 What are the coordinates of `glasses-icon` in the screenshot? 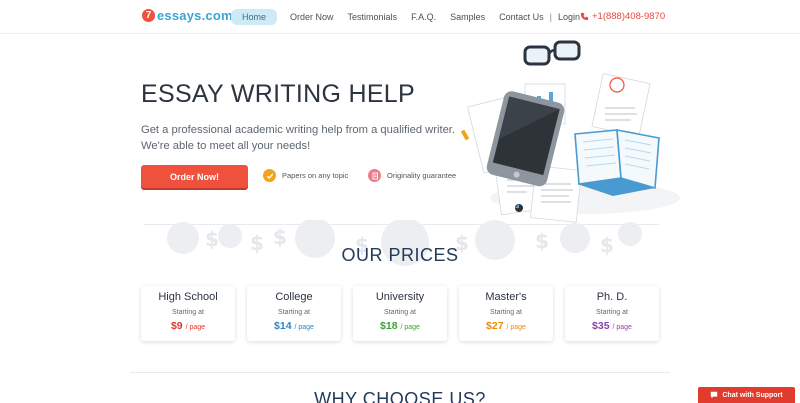 It's located at (552, 53).